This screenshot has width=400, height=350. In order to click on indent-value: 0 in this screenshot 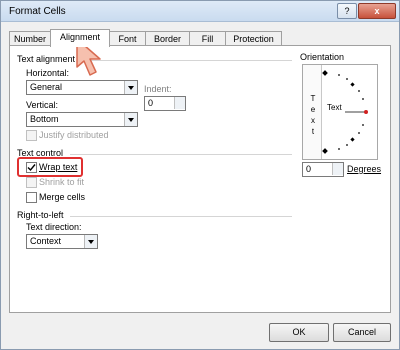, I will do `click(151, 103)`.